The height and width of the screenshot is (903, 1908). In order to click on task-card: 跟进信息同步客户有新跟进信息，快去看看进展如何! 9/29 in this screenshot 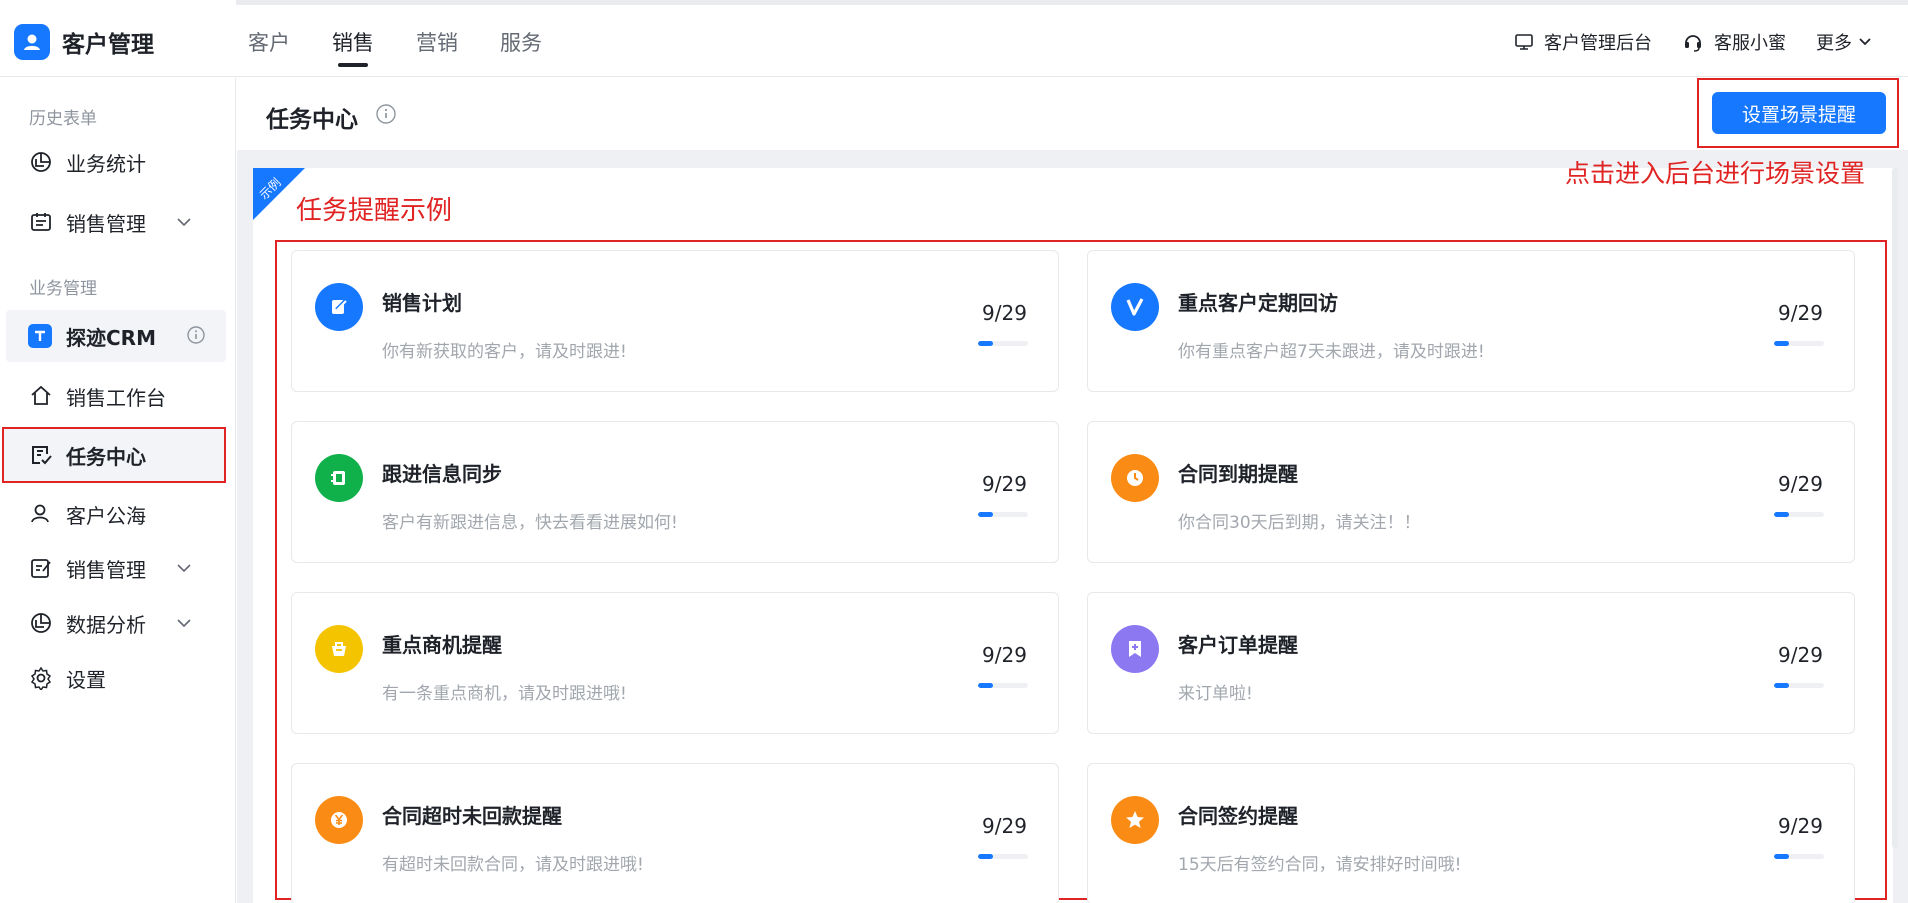, I will do `click(675, 492)`.